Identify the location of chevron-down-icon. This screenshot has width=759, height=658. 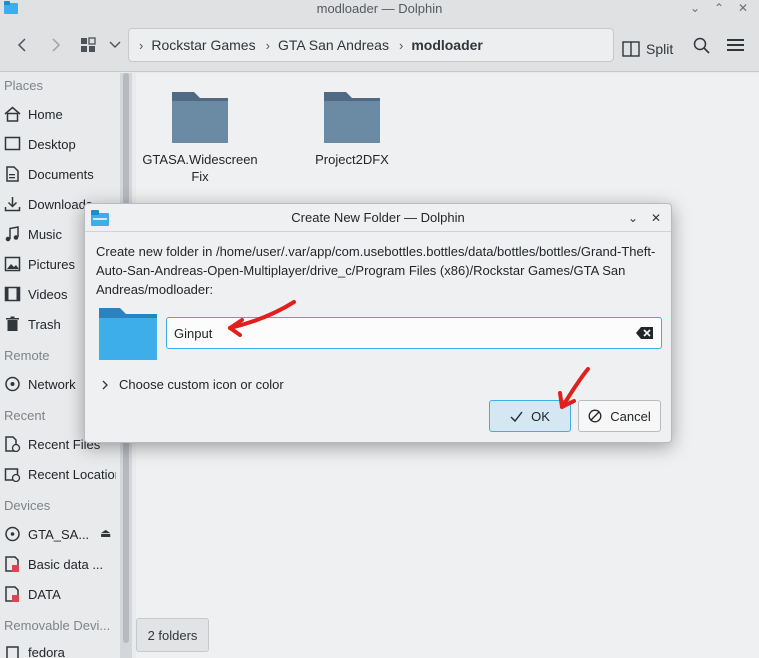
(115, 44).